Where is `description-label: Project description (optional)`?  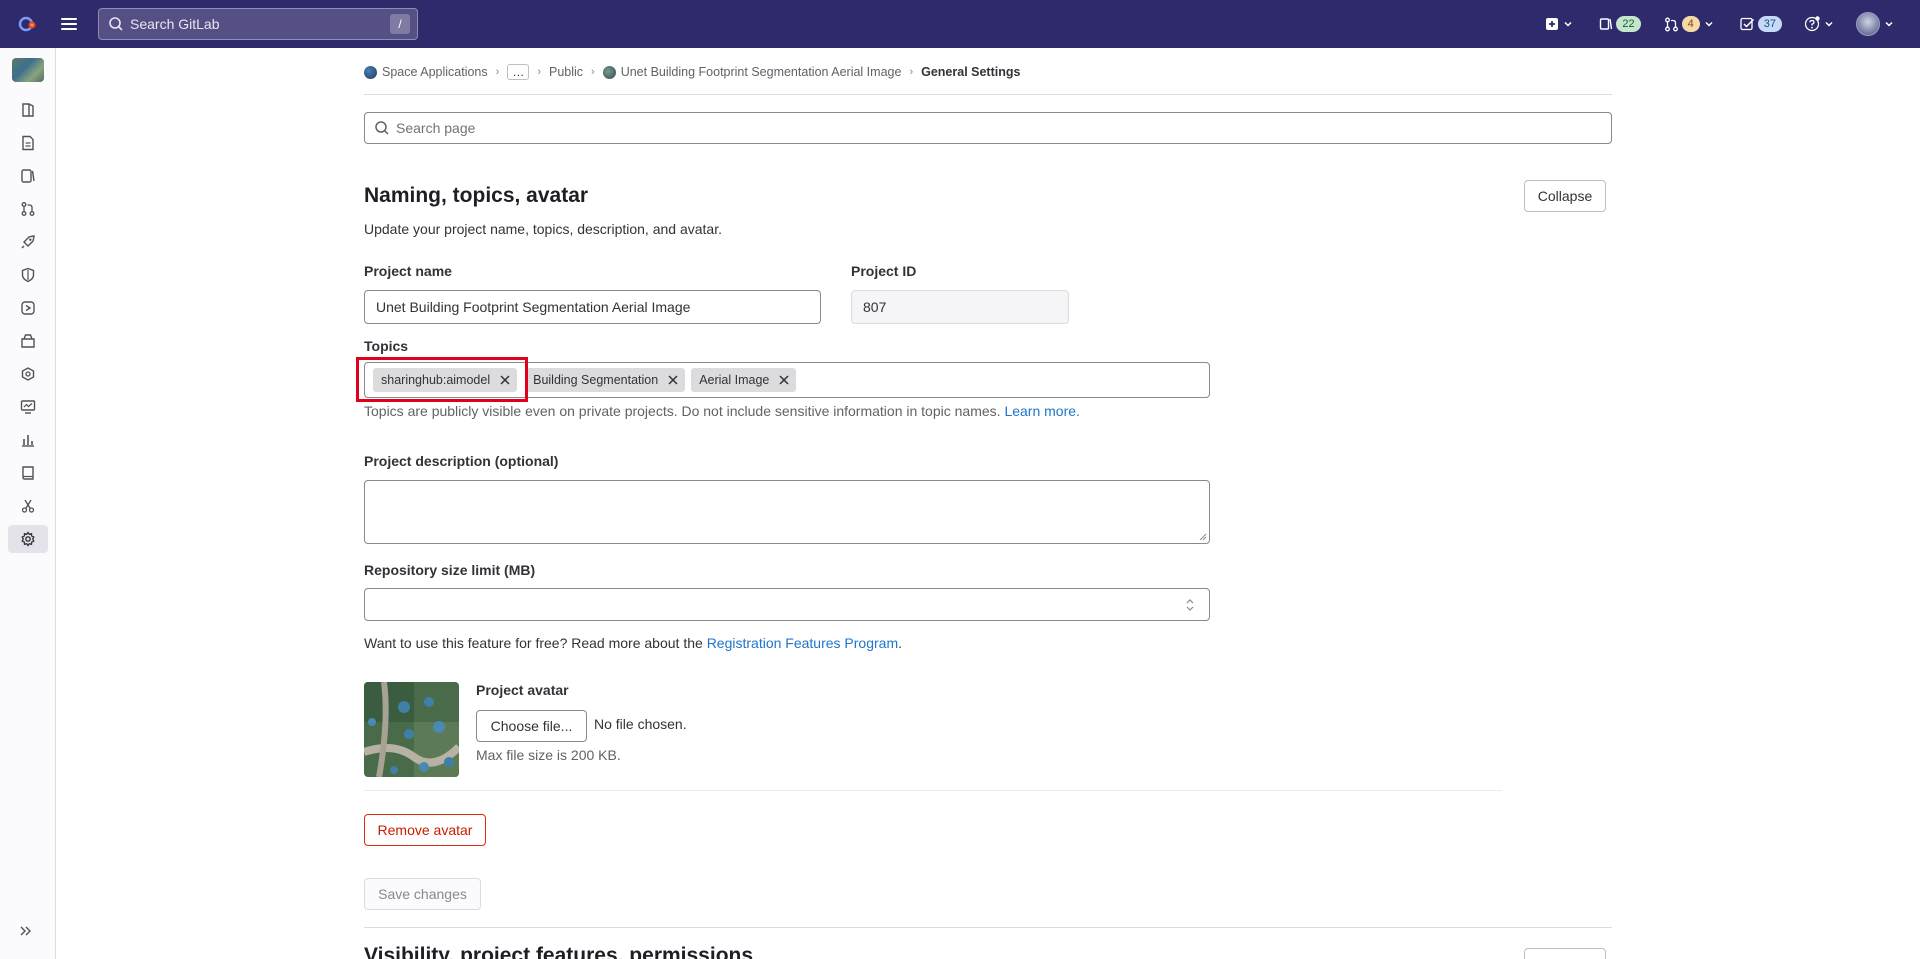
description-label: Project description (optional) is located at coordinates (461, 461).